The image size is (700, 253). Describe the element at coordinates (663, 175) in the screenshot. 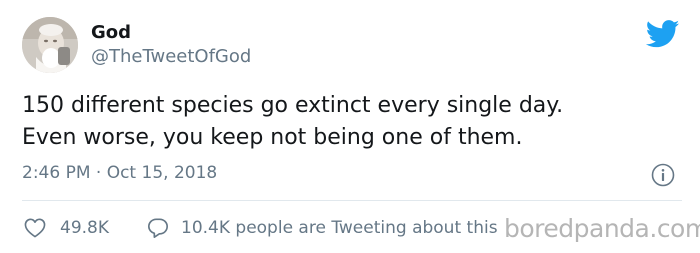

I see `info-icon` at that location.